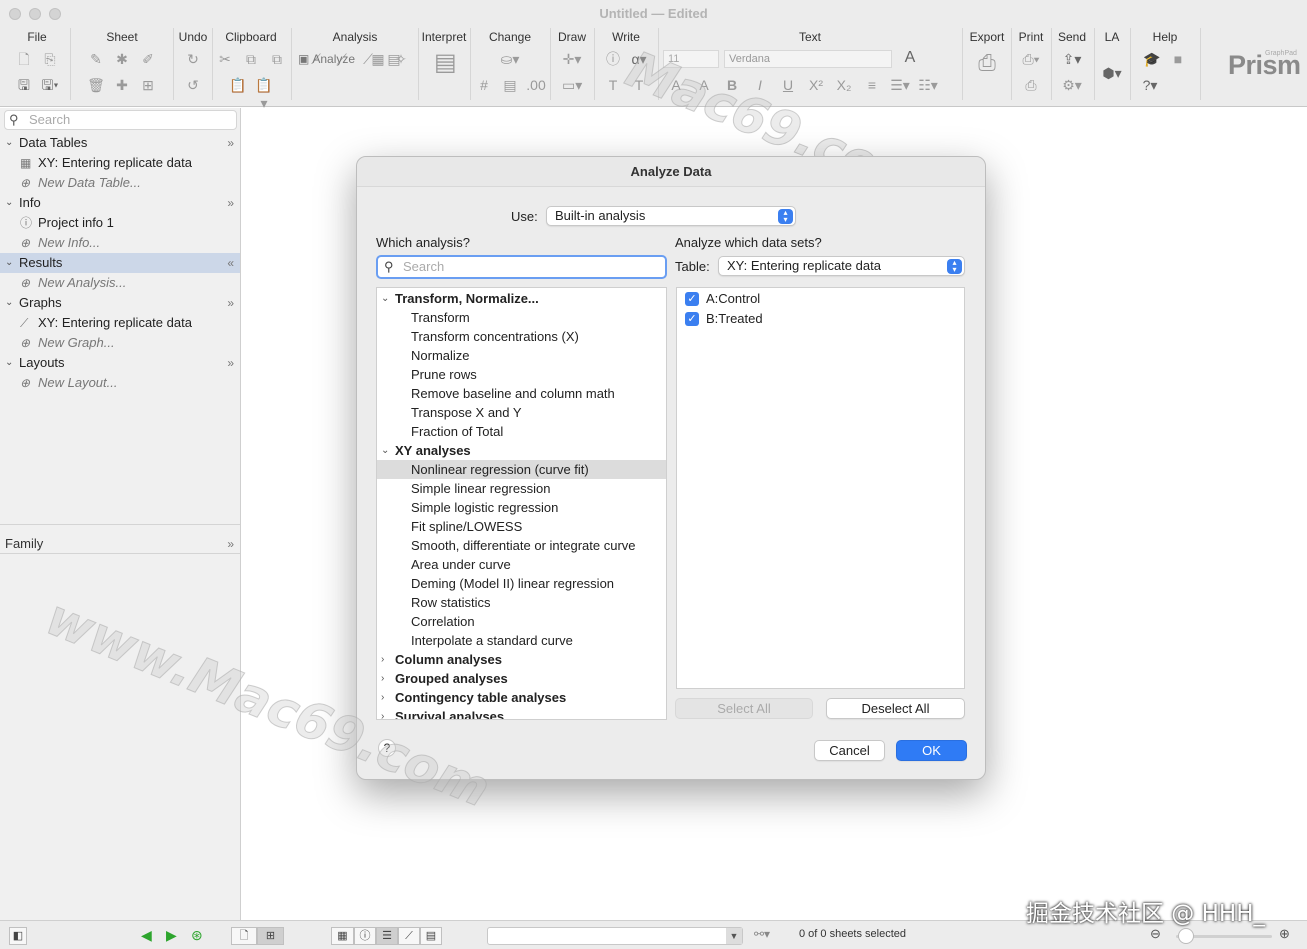 The image size is (1307, 949). What do you see at coordinates (24, 59) in the screenshot?
I see `new-file-icon: 🗋` at bounding box center [24, 59].